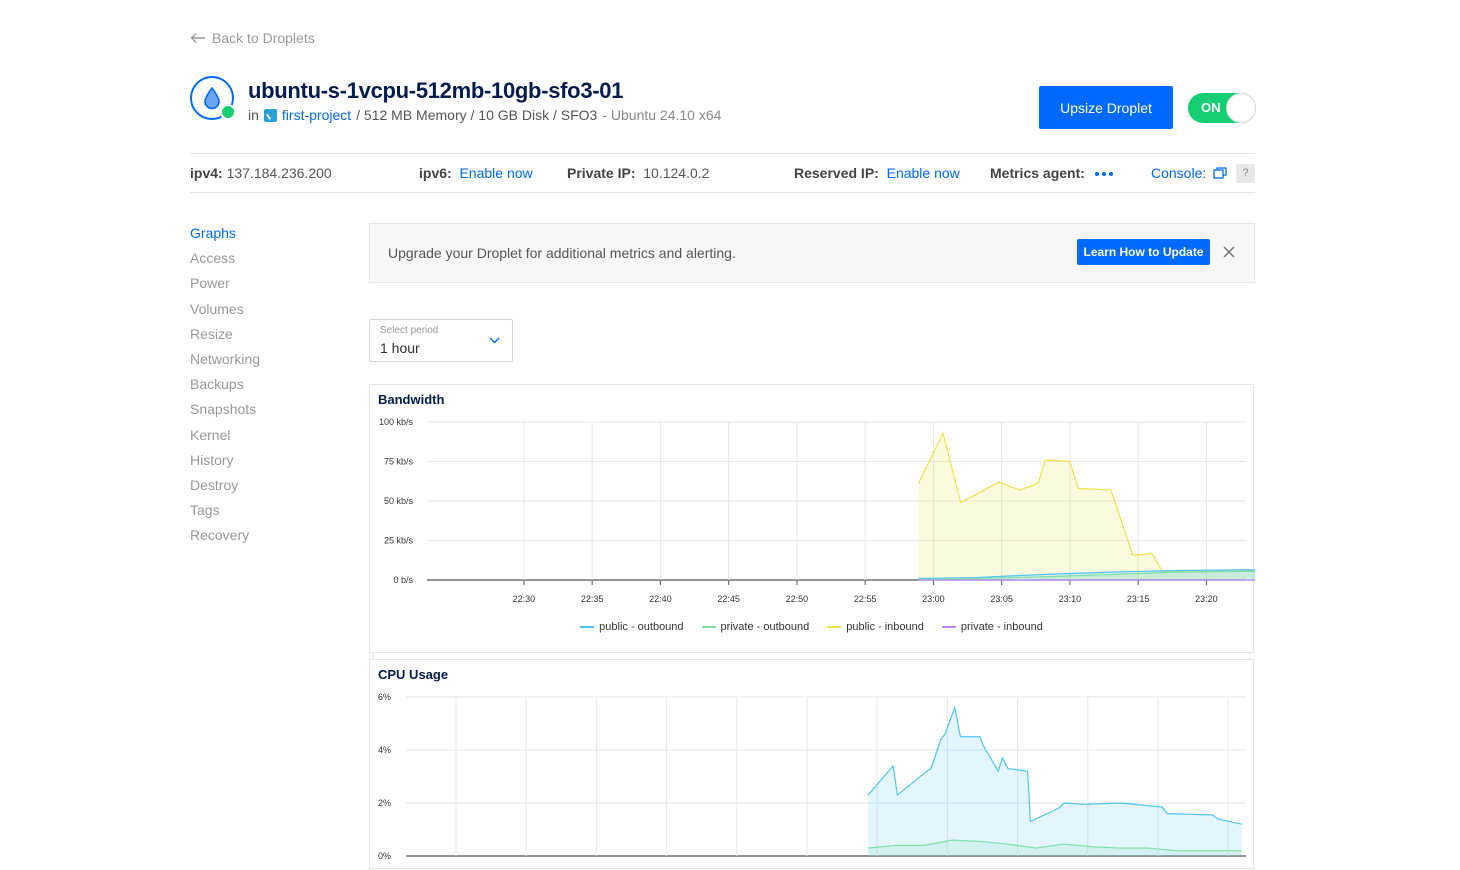 The width and height of the screenshot is (1460, 870). Describe the element at coordinates (1055, 781) in the screenshot. I see `series-area-CPU-total` at that location.